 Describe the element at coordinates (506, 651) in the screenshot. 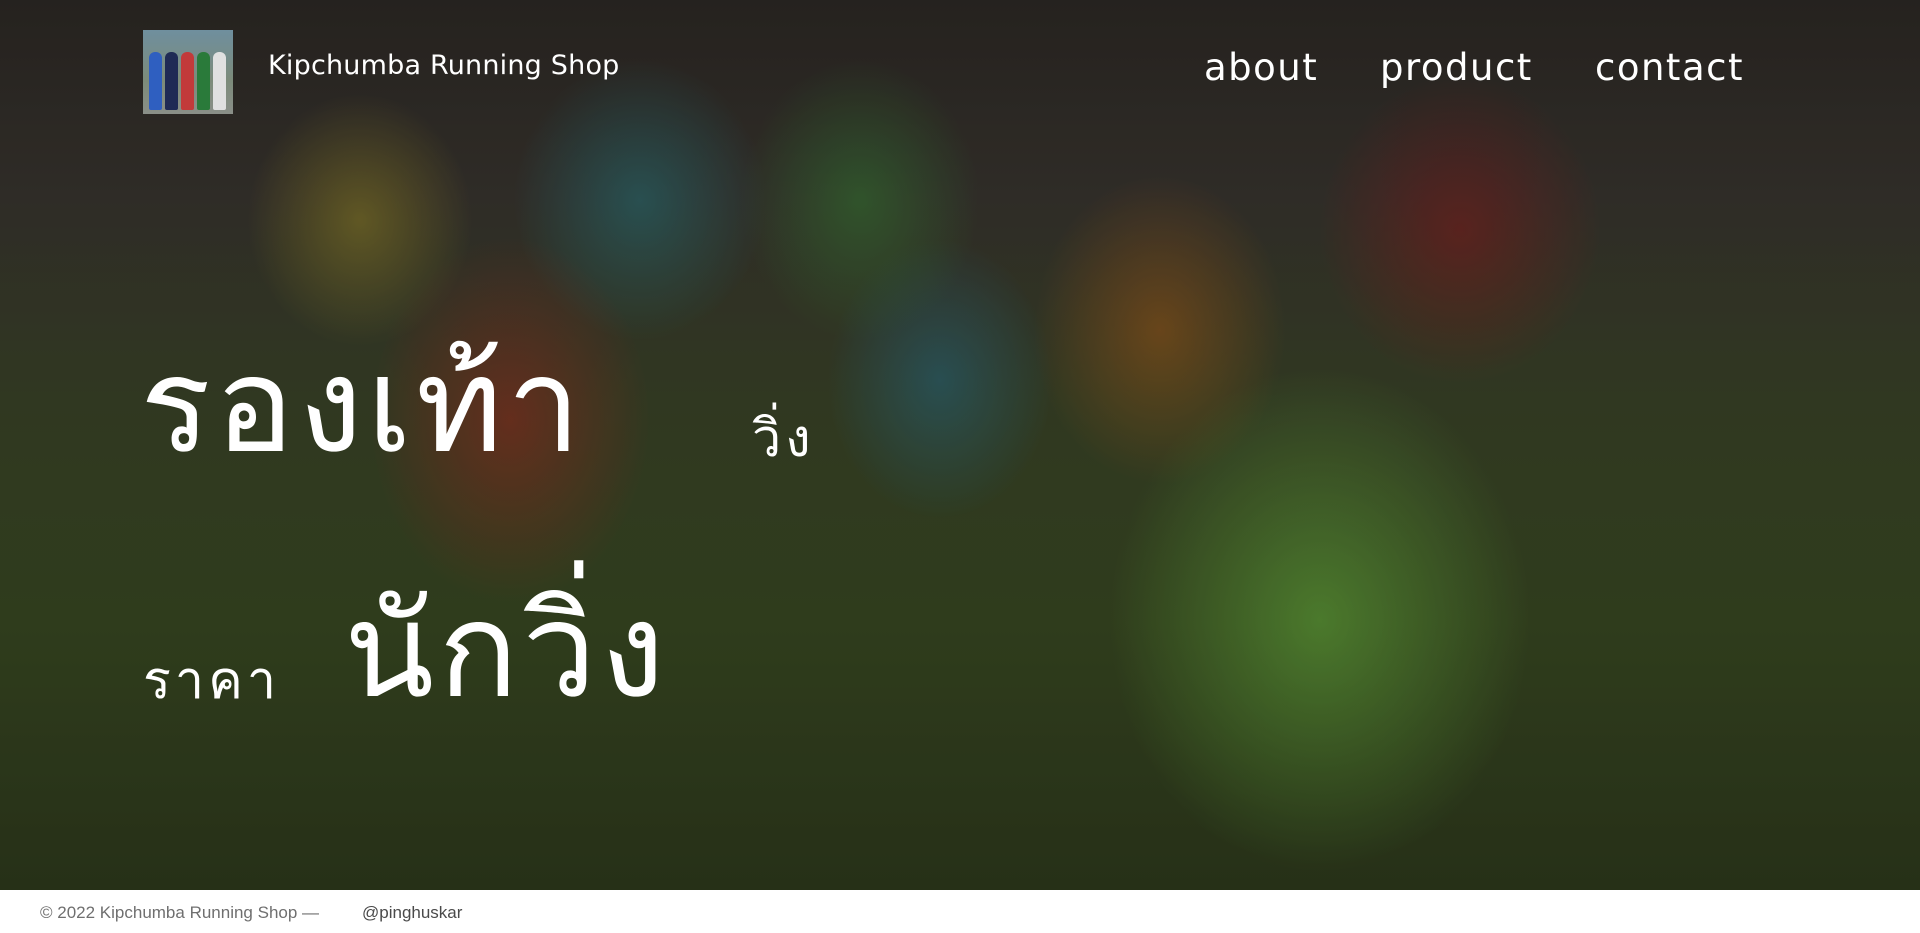

I see `hero-title-runner: นักวิ่ง` at that location.